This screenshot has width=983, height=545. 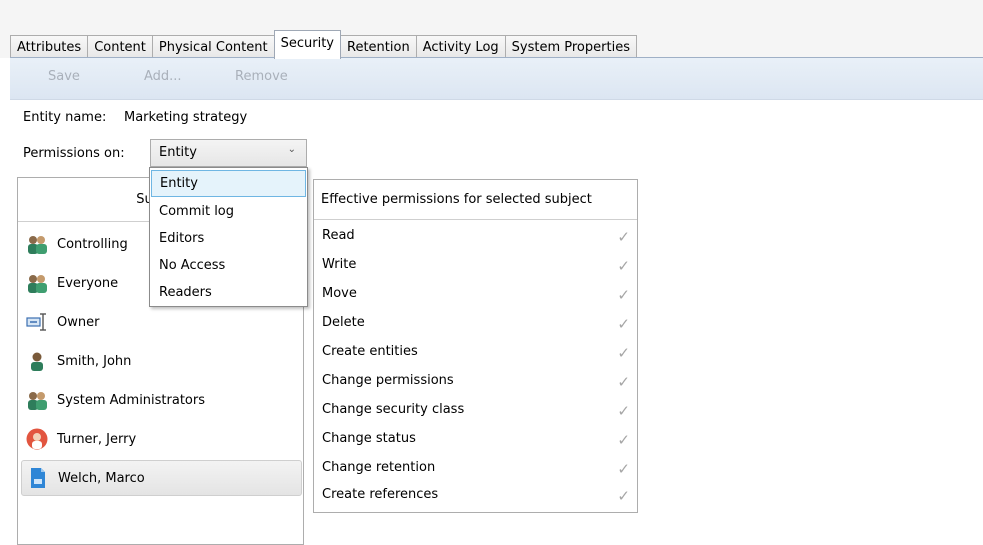 What do you see at coordinates (380, 494) in the screenshot?
I see `permission-label: Create references` at bounding box center [380, 494].